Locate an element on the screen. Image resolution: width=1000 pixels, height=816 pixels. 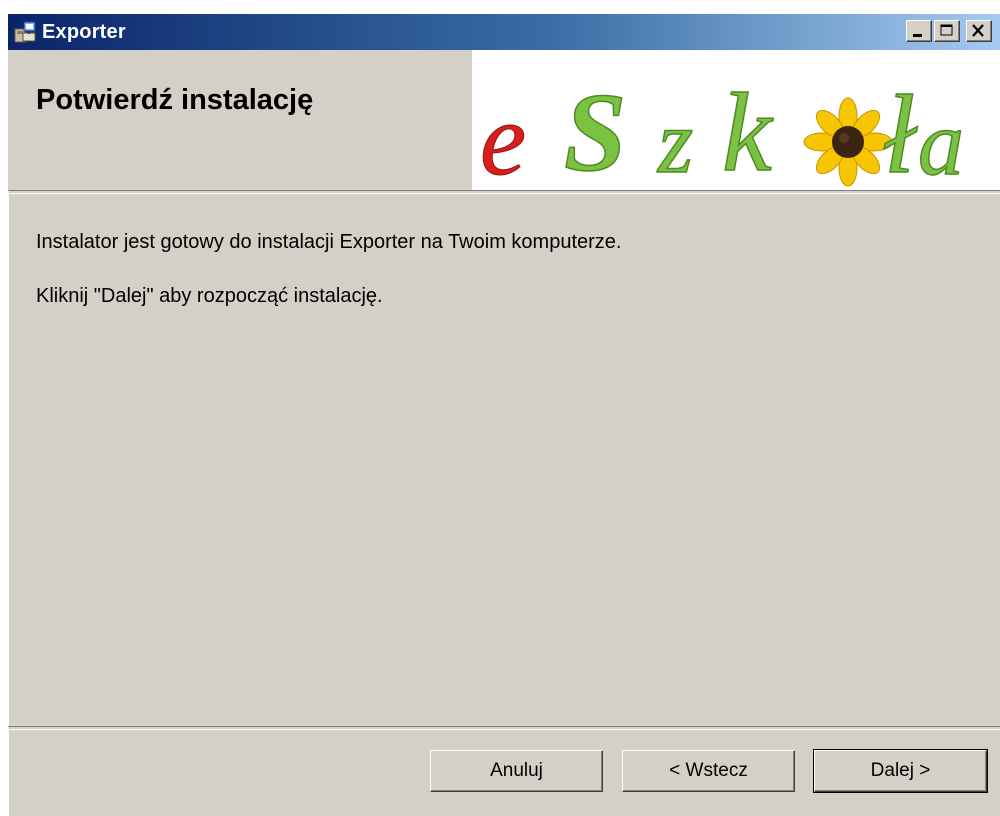
eszkola-logo: e S z k ł a is located at coordinates (736, 124).